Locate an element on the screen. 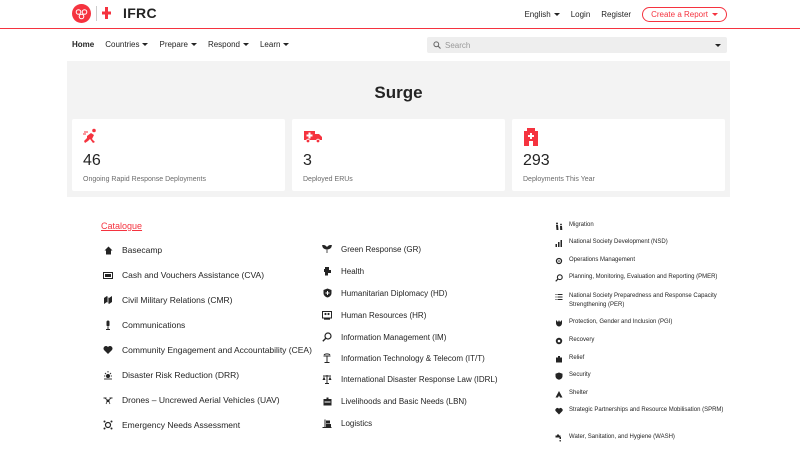 Image resolution: width=800 pixels, height=450 pixels. stat-value: 293 is located at coordinates (536, 160).